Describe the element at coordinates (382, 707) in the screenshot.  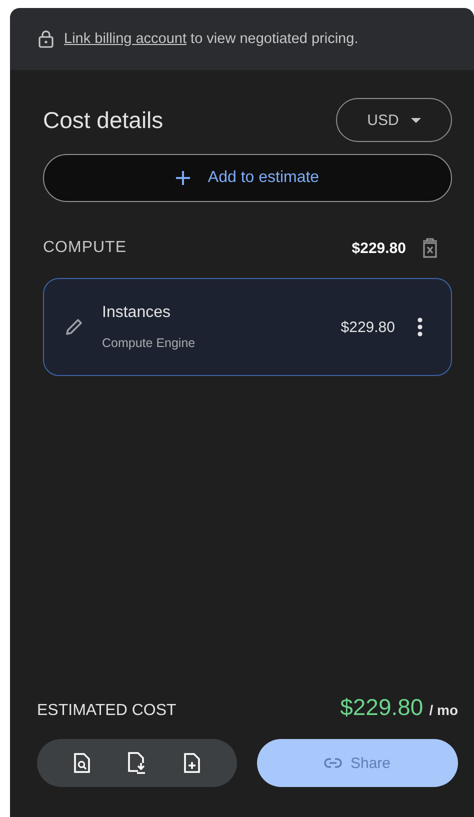
I see `estimate-amount: $229.80` at that location.